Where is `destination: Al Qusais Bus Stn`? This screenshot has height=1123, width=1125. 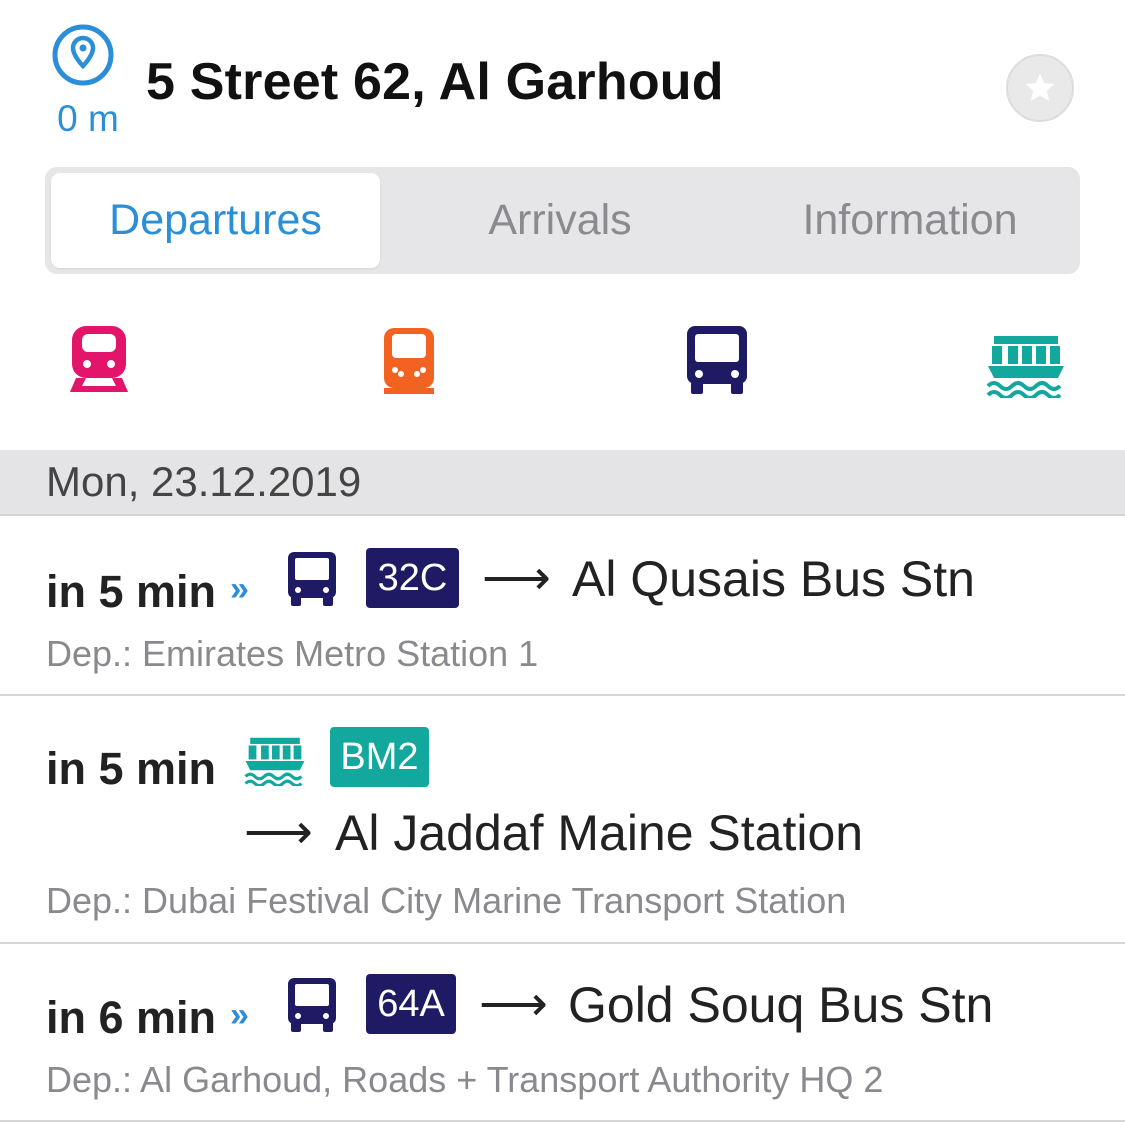 destination: Al Qusais Bus Stn is located at coordinates (773, 579).